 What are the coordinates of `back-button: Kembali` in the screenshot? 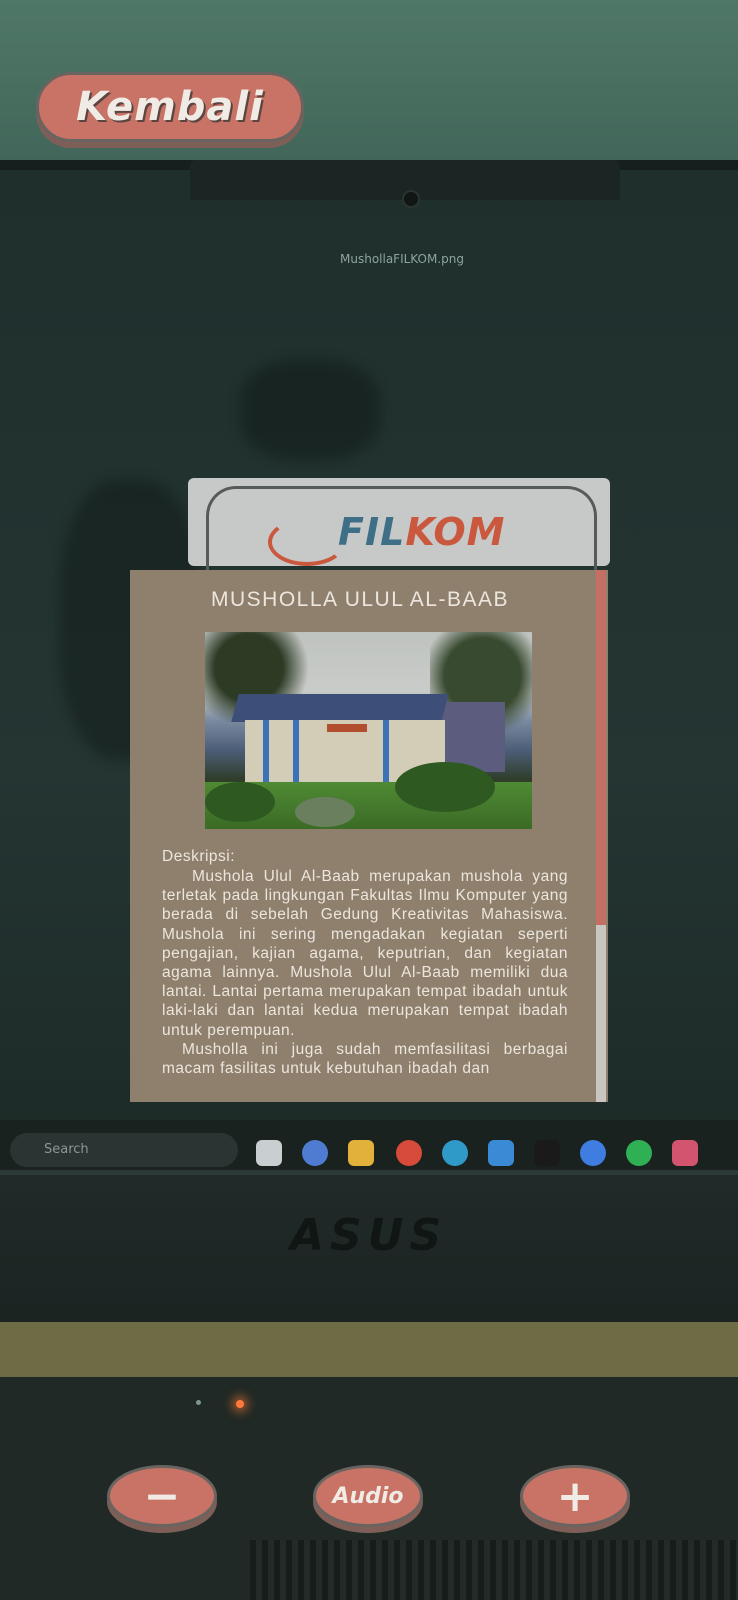 It's located at (170, 107).